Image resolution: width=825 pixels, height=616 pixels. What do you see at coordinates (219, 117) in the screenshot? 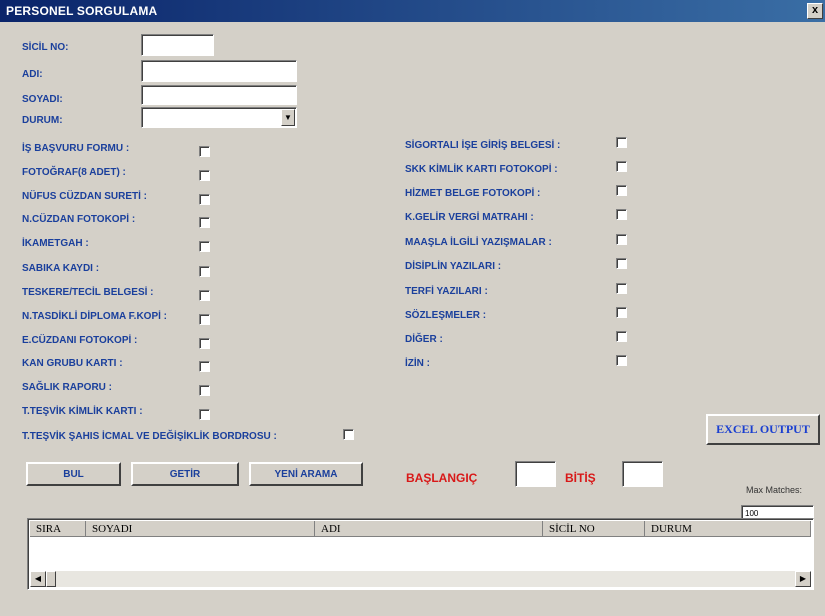
I see `durum-select: ▼` at bounding box center [219, 117].